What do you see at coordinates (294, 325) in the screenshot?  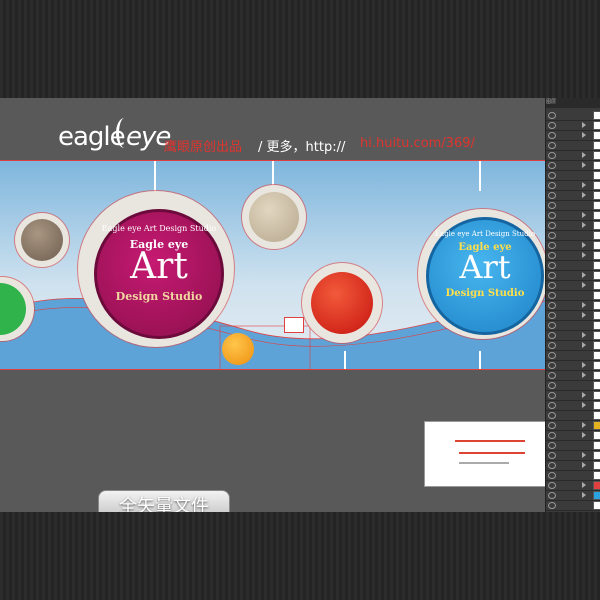 I see `small-label-box` at bounding box center [294, 325].